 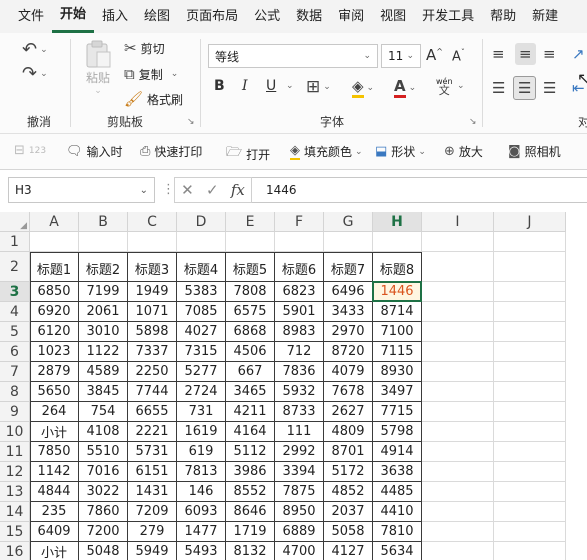 I want to click on font-color-button: A ⌄, so click(x=405, y=87).